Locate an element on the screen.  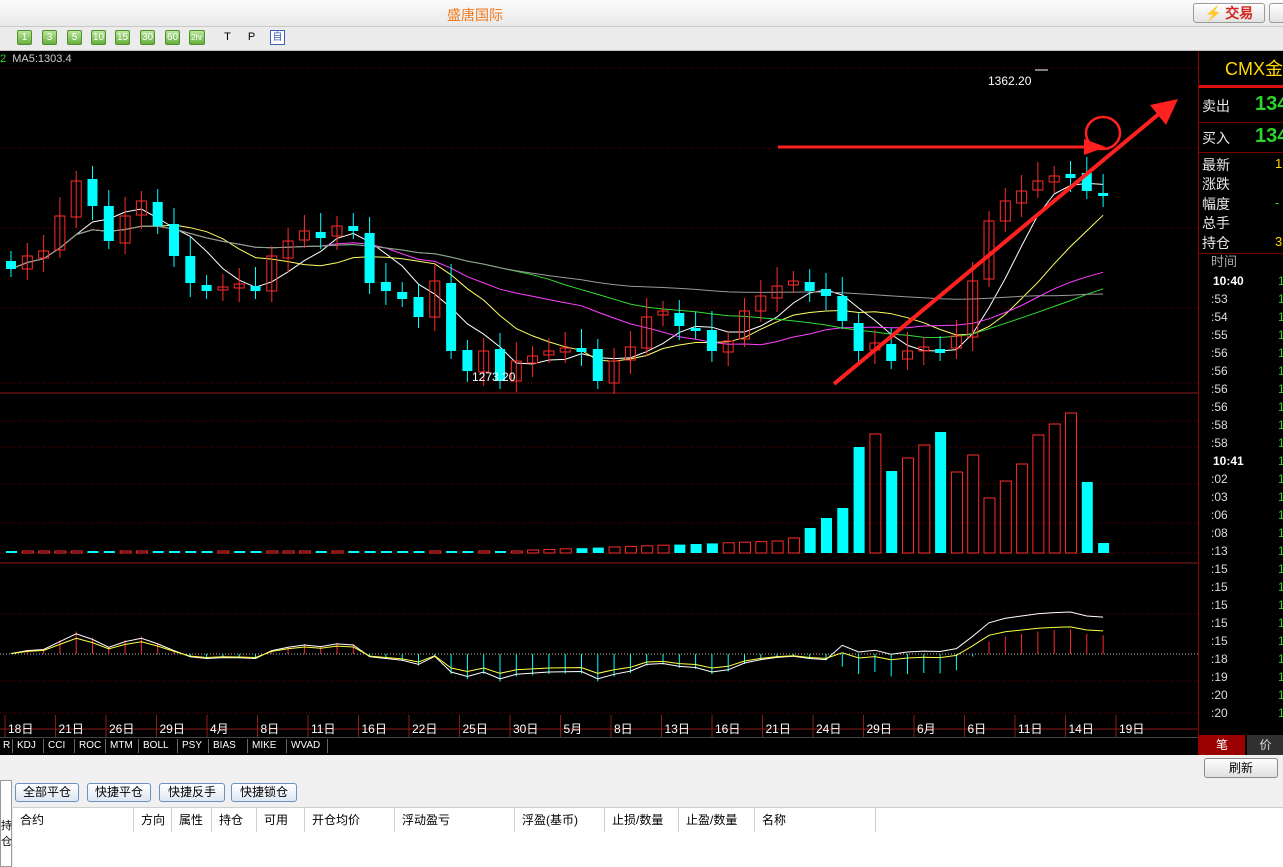
period-button-15: 15 is located at coordinates (123, 37).